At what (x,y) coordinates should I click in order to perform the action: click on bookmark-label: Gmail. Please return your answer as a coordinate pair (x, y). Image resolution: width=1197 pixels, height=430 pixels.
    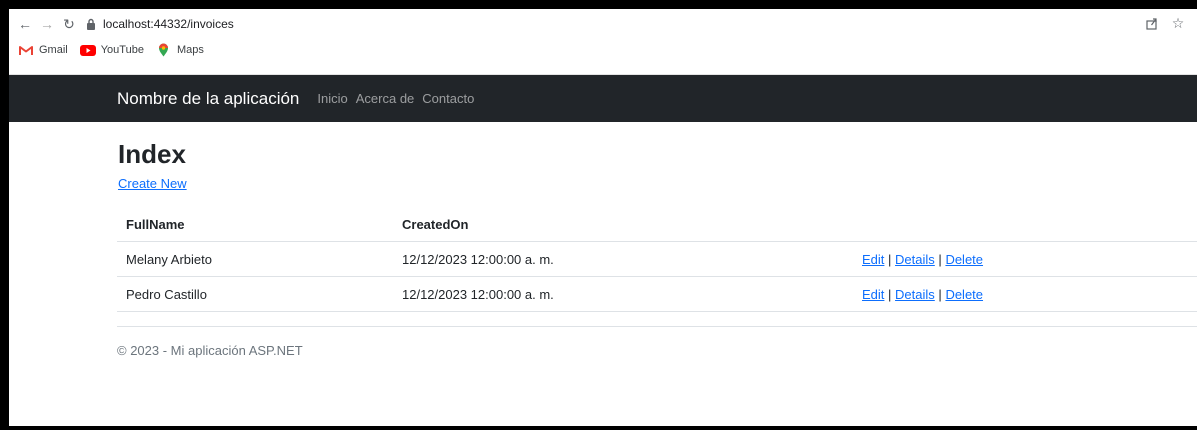
    Looking at the image, I should click on (53, 50).